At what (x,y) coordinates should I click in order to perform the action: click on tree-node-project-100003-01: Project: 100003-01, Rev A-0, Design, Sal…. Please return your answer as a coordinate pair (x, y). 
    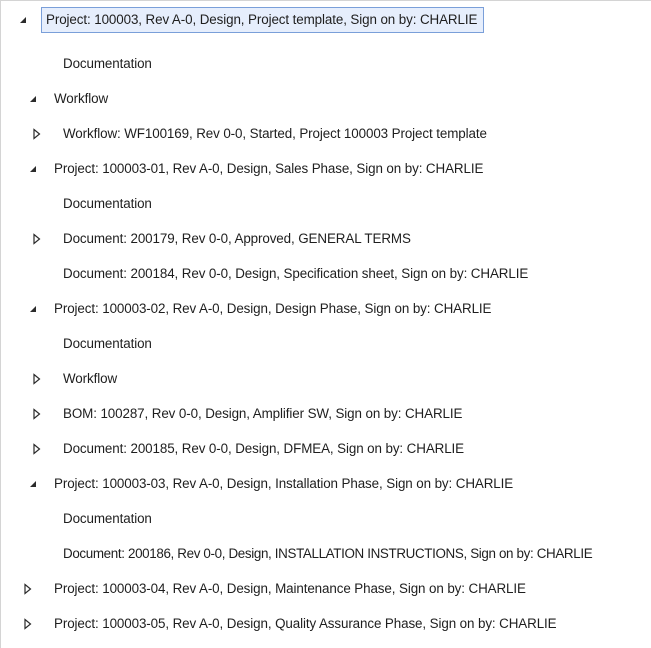
    Looking at the image, I should click on (326, 169).